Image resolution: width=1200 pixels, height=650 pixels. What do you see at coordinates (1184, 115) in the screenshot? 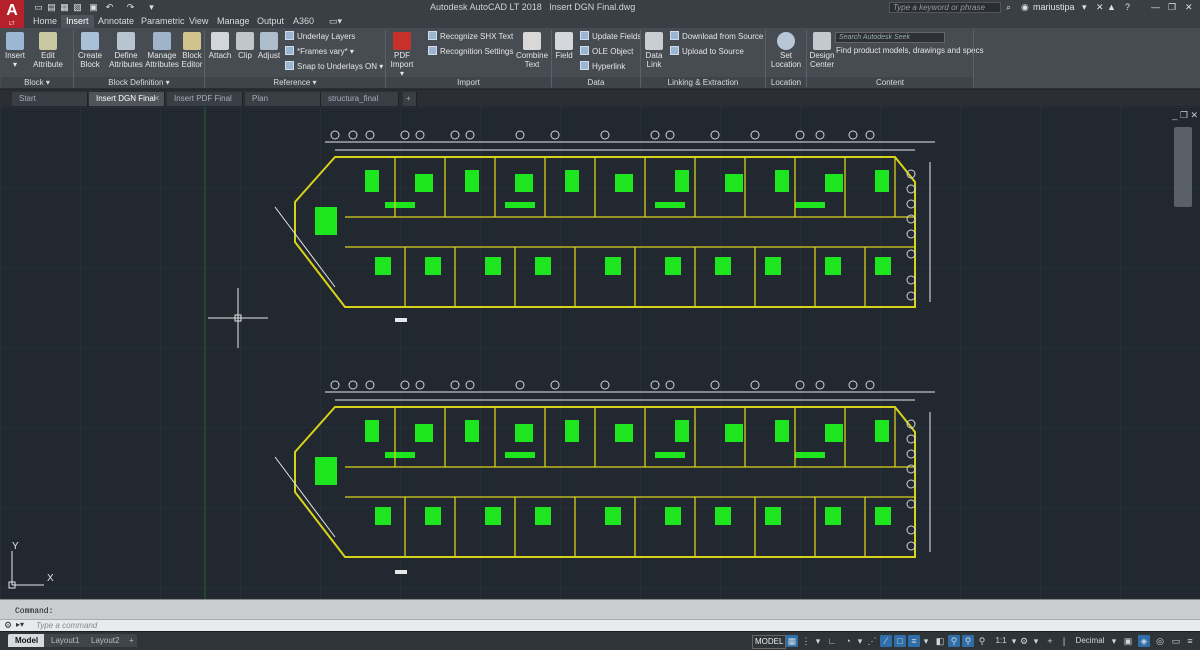
I see `restore-viewport-icon: ❐` at bounding box center [1184, 115].